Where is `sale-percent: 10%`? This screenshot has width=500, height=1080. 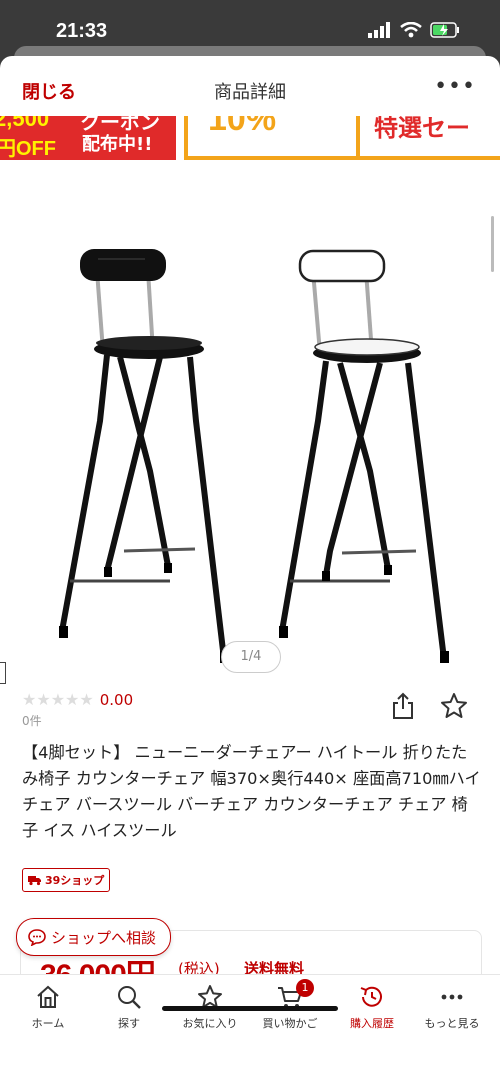 sale-percent: 10% is located at coordinates (242, 127).